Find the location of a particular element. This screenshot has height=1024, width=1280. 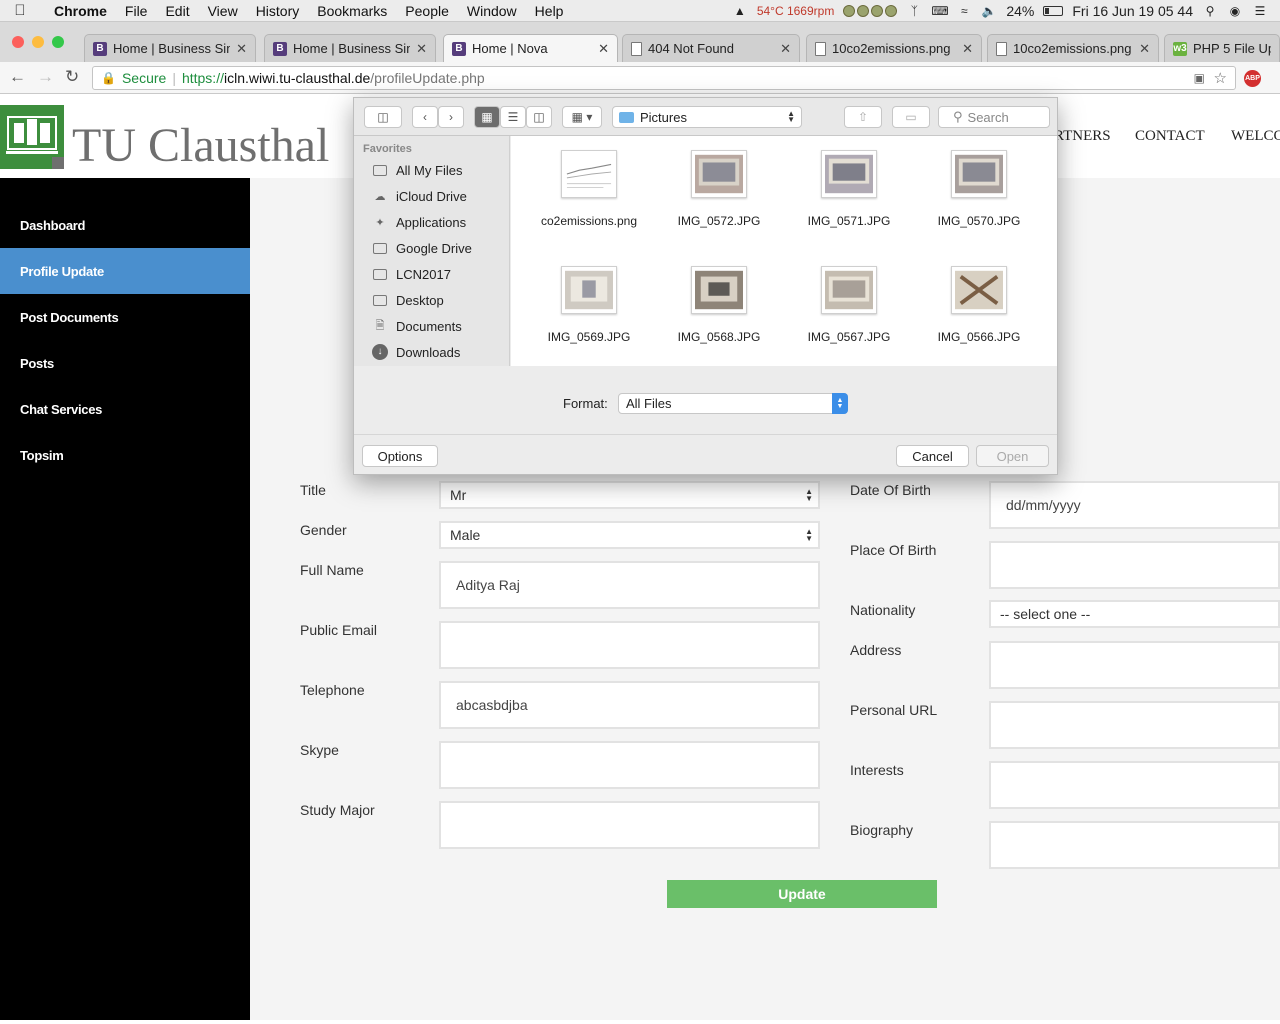

sidebar-item-posts: Posts is located at coordinates (125, 363).